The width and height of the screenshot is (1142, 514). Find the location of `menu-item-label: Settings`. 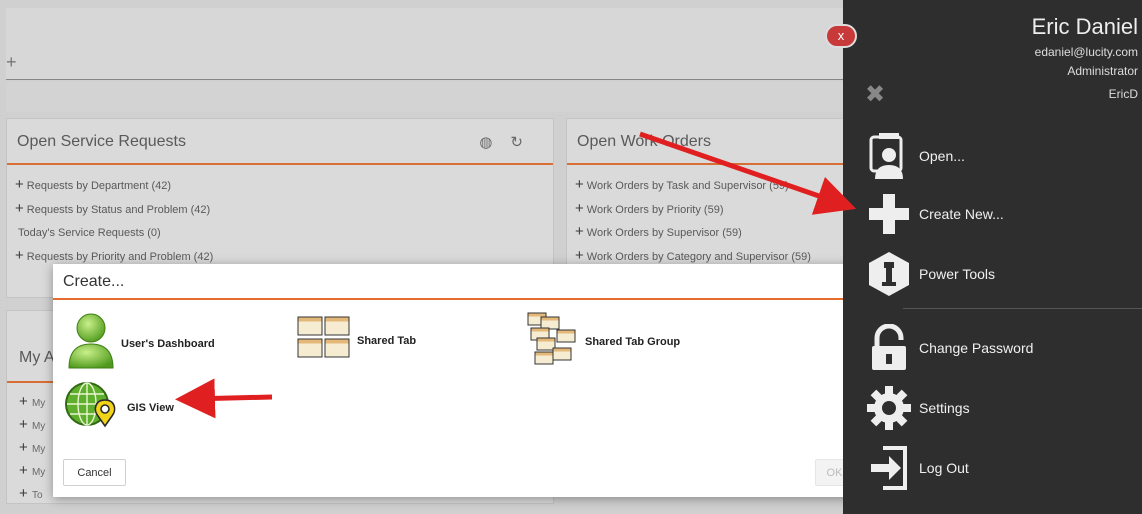

menu-item-label: Settings is located at coordinates (944, 408).